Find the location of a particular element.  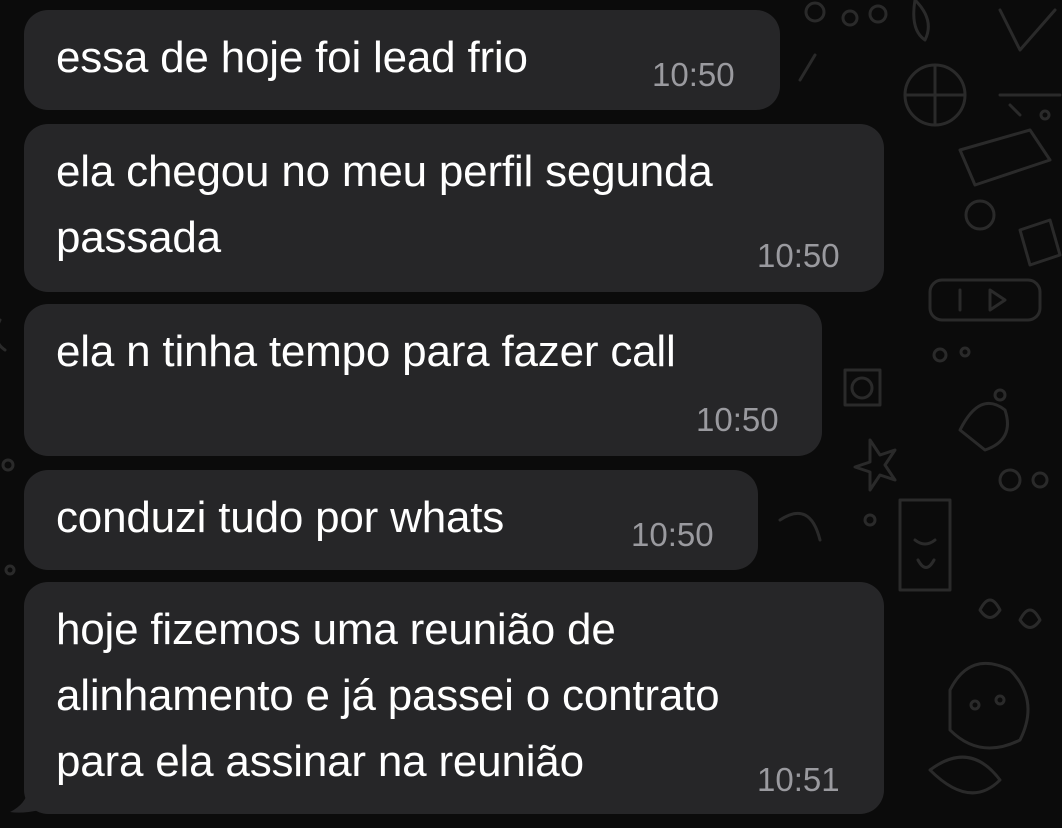

message-bubble: ela n tinha tempo para fazer call 10:50 is located at coordinates (423, 380).